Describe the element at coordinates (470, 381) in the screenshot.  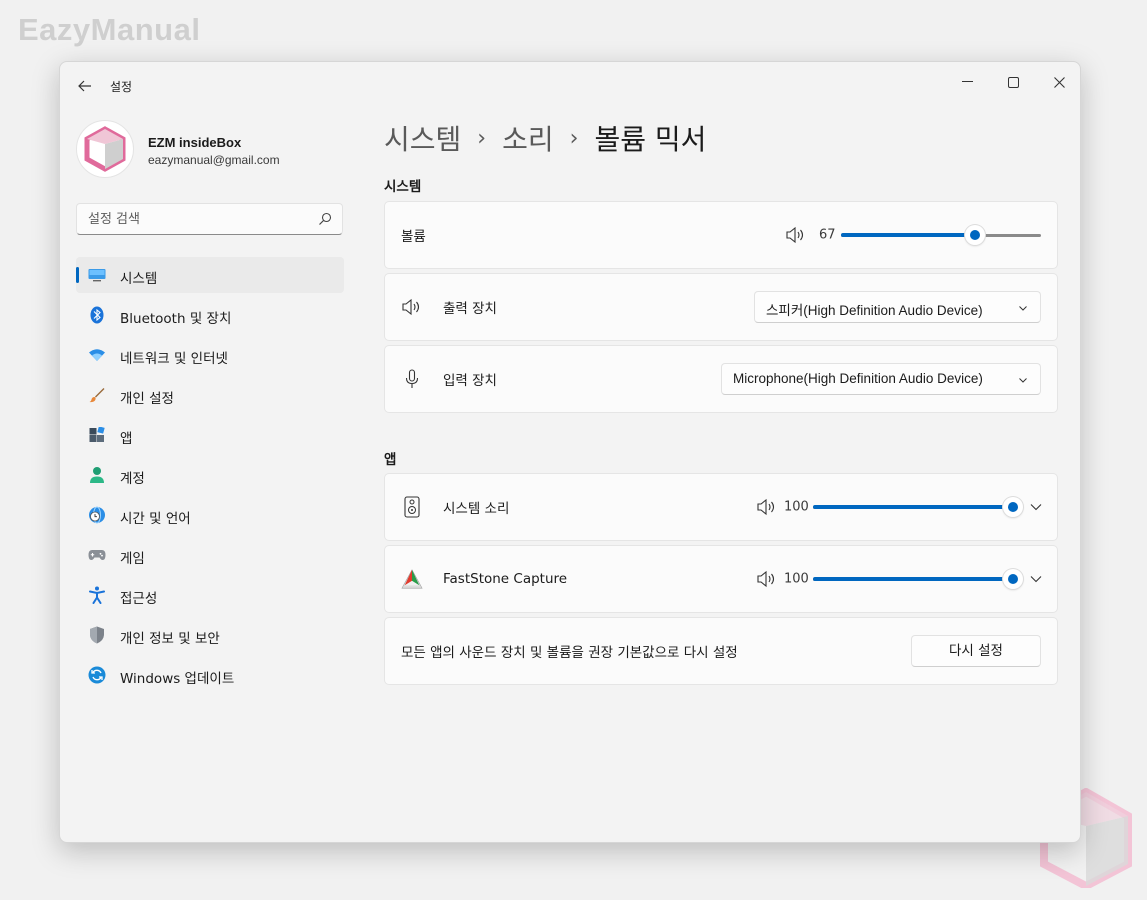
I see `input-device-label: 입력 장치` at that location.